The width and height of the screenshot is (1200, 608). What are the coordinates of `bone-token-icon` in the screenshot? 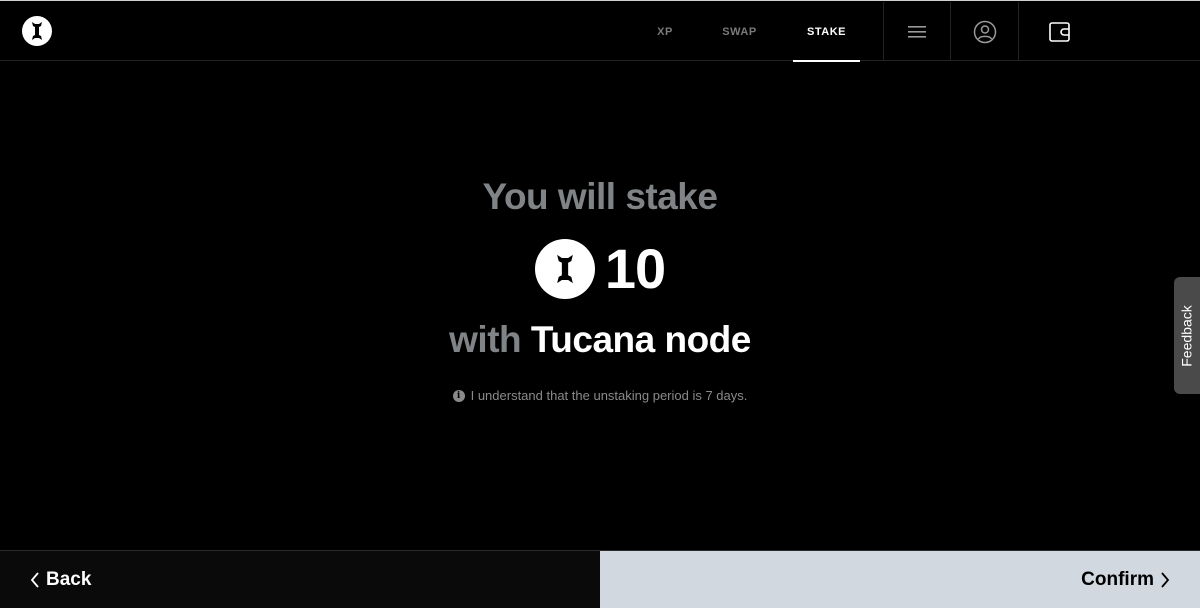 It's located at (564, 268).